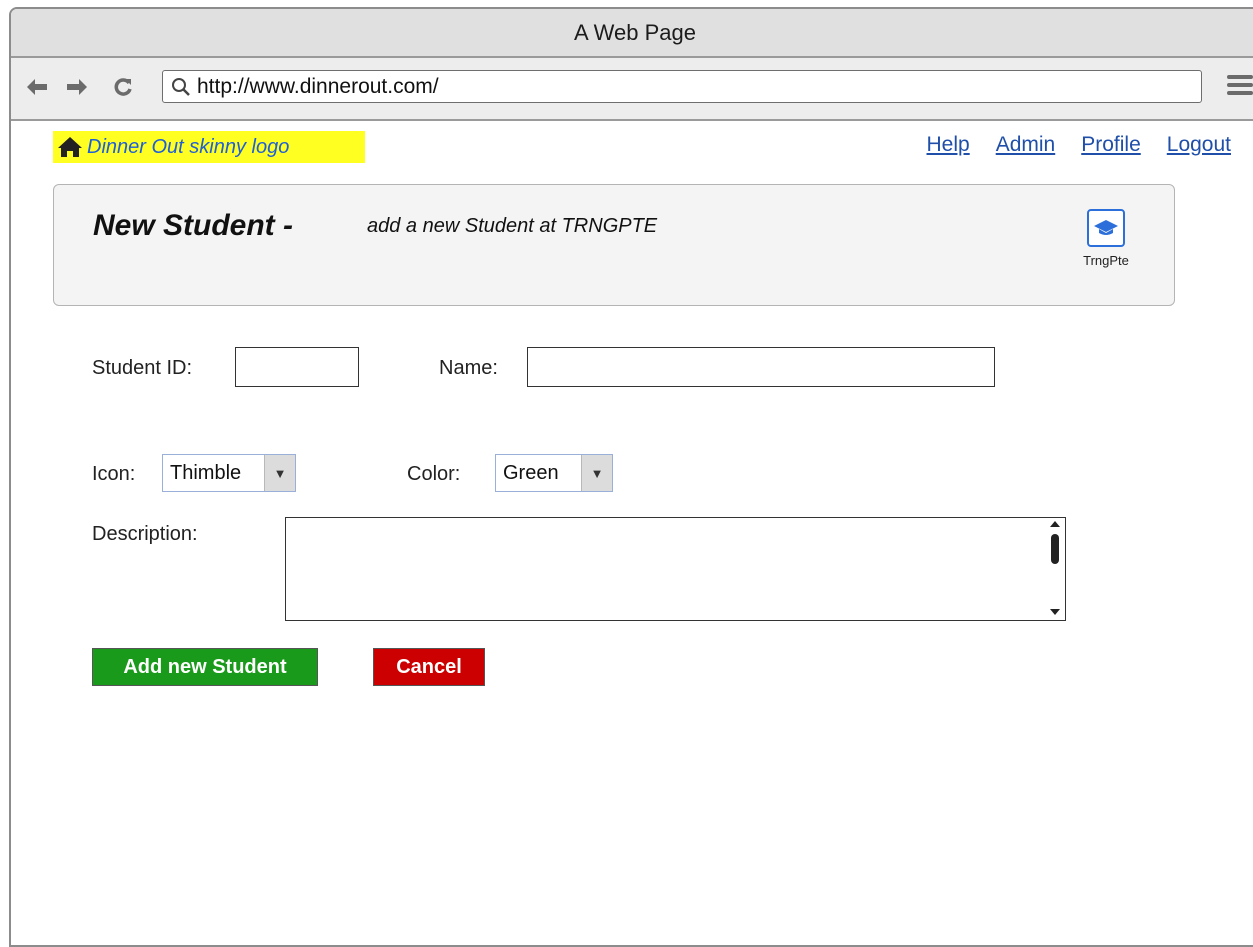 Image resolution: width=1253 pixels, height=947 pixels. I want to click on org-badge: TrngPte, so click(1106, 238).